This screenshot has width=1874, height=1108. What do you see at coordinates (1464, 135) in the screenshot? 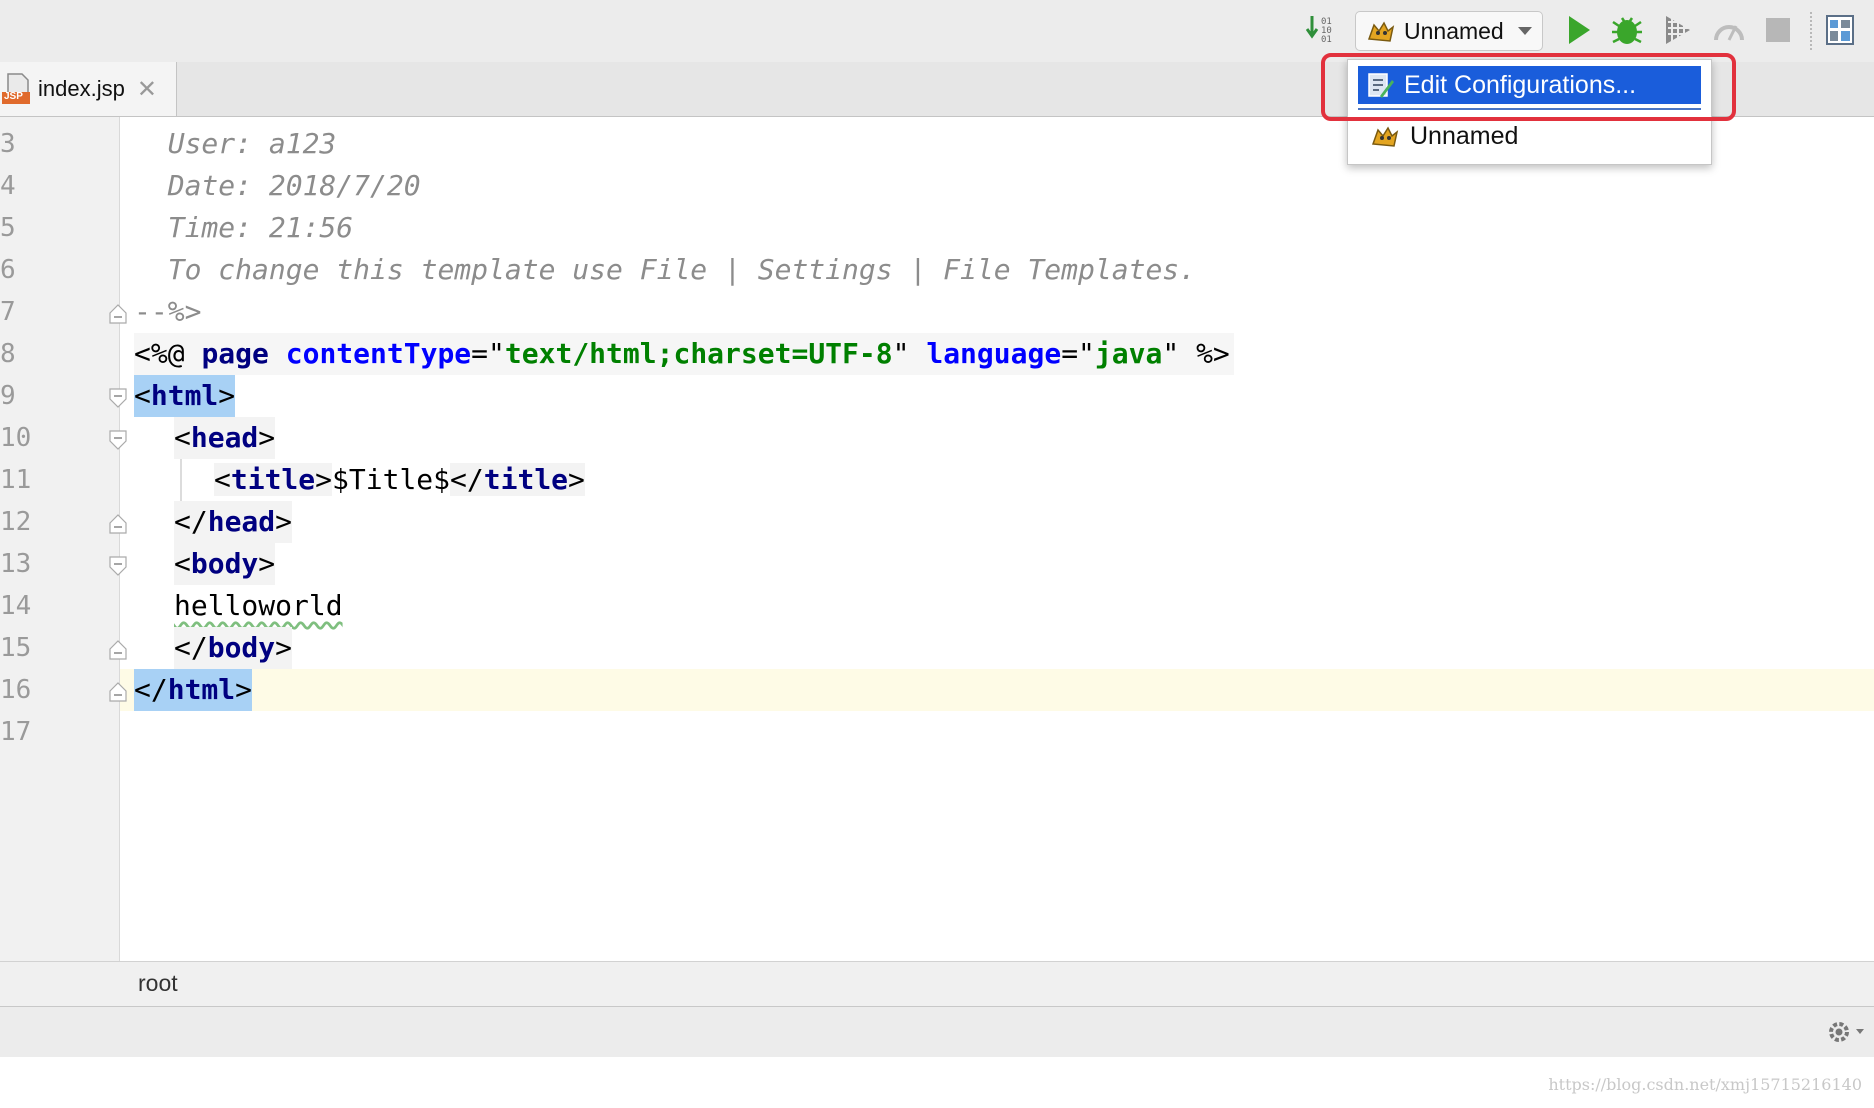
I see `menu-item-label: Unnamed` at bounding box center [1464, 135].